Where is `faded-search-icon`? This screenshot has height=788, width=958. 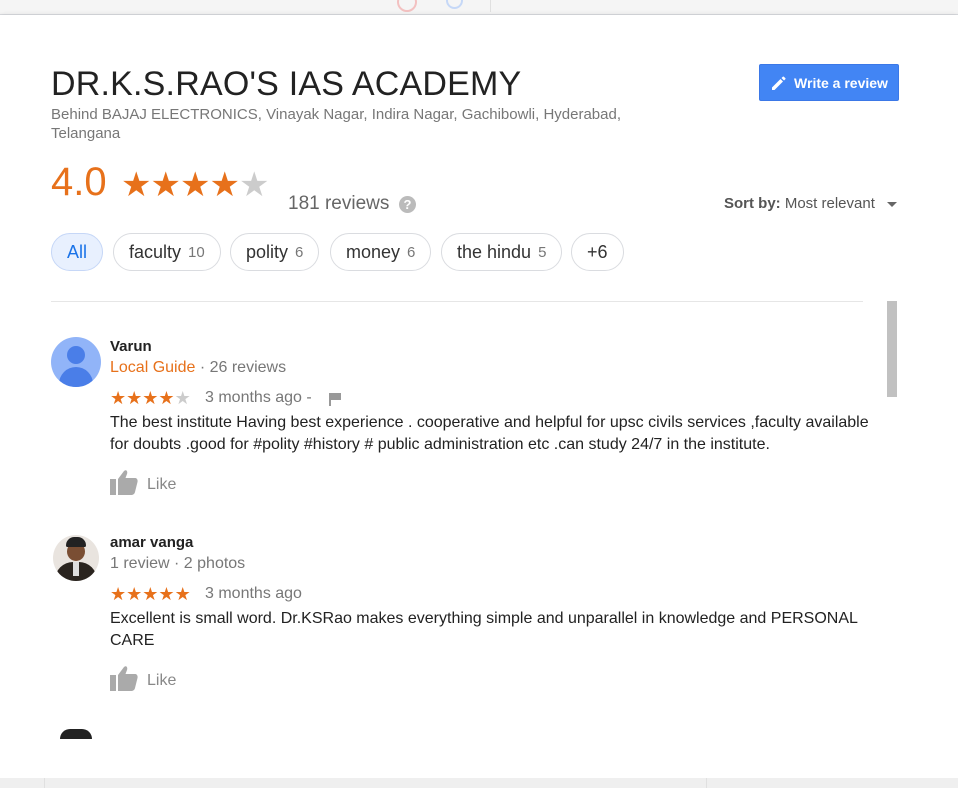 faded-search-icon is located at coordinates (454, 4).